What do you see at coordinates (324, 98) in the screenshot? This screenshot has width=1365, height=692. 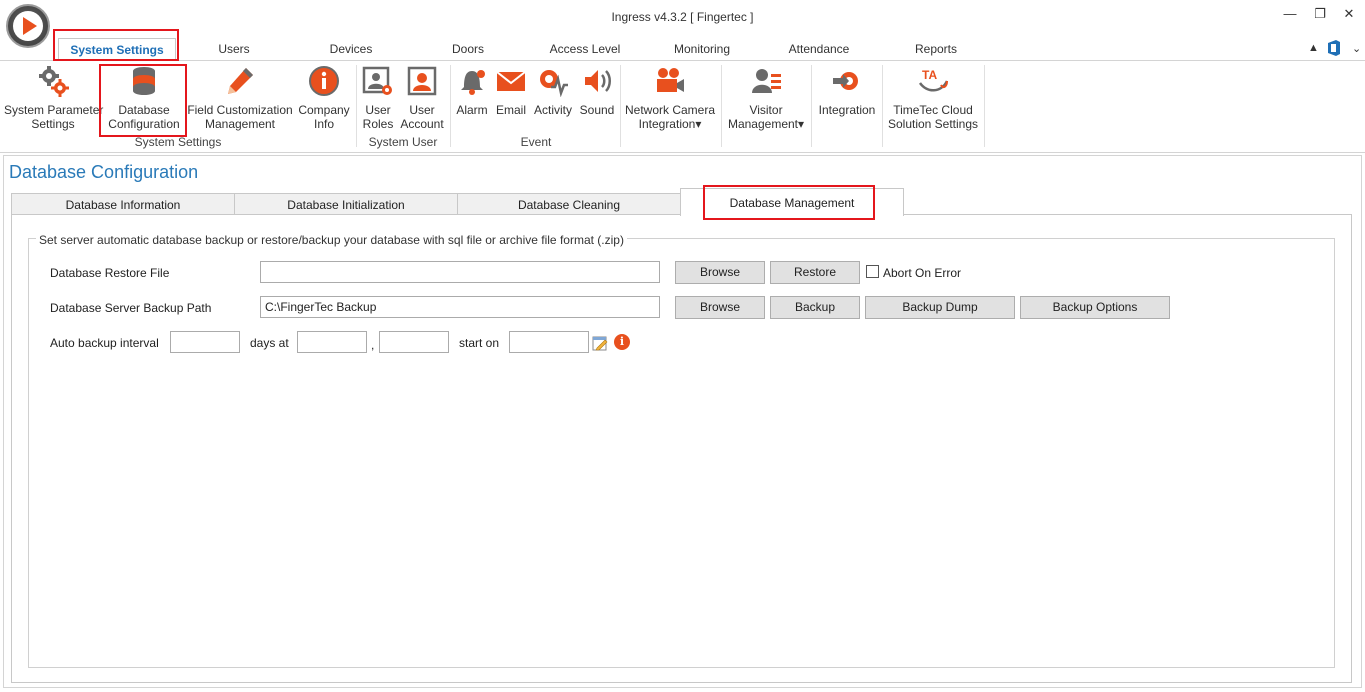 I see `company-info-button: Company Info` at bounding box center [324, 98].